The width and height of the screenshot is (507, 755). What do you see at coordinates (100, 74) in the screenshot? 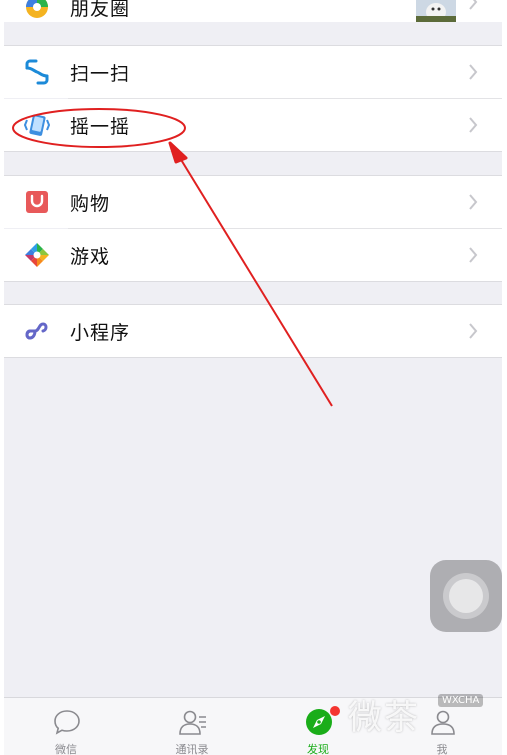
I see `menu-label-scan: 扫一扫` at bounding box center [100, 74].